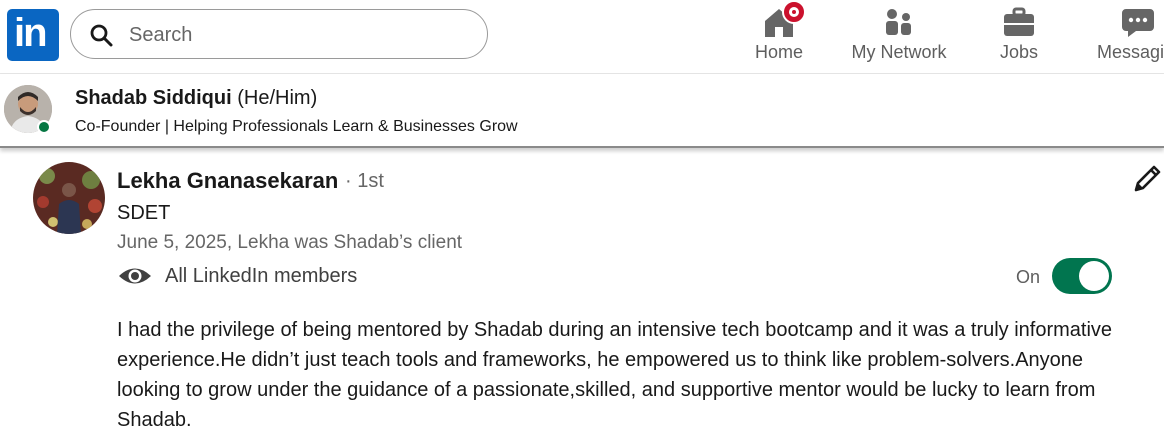  What do you see at coordinates (277, 98) in the screenshot?
I see `profile-pronouns: (He/Him)` at bounding box center [277, 98].